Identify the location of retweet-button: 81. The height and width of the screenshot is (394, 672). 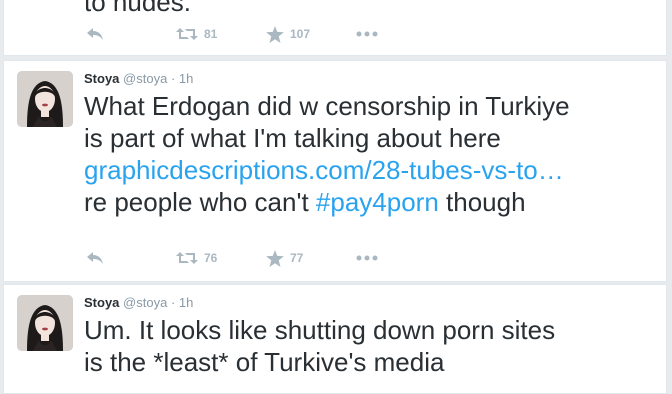
(196, 34).